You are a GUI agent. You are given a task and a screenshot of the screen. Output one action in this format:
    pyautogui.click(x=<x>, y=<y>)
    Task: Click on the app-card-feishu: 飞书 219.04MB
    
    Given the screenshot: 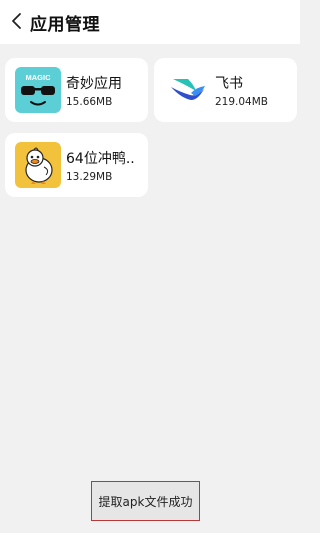 What is the action you would take?
    pyautogui.click(x=225, y=90)
    